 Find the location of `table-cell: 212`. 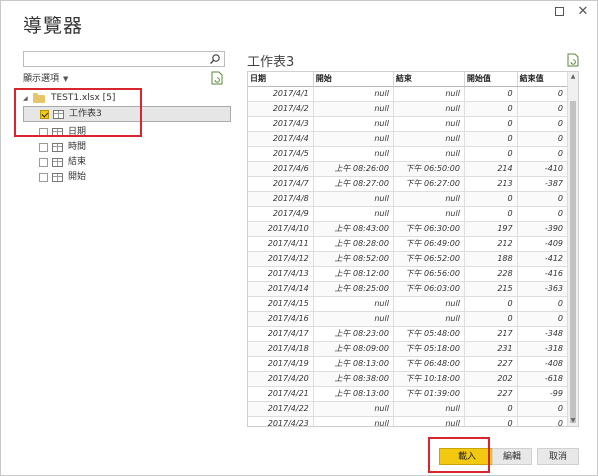

table-cell: 212 is located at coordinates (491, 244).